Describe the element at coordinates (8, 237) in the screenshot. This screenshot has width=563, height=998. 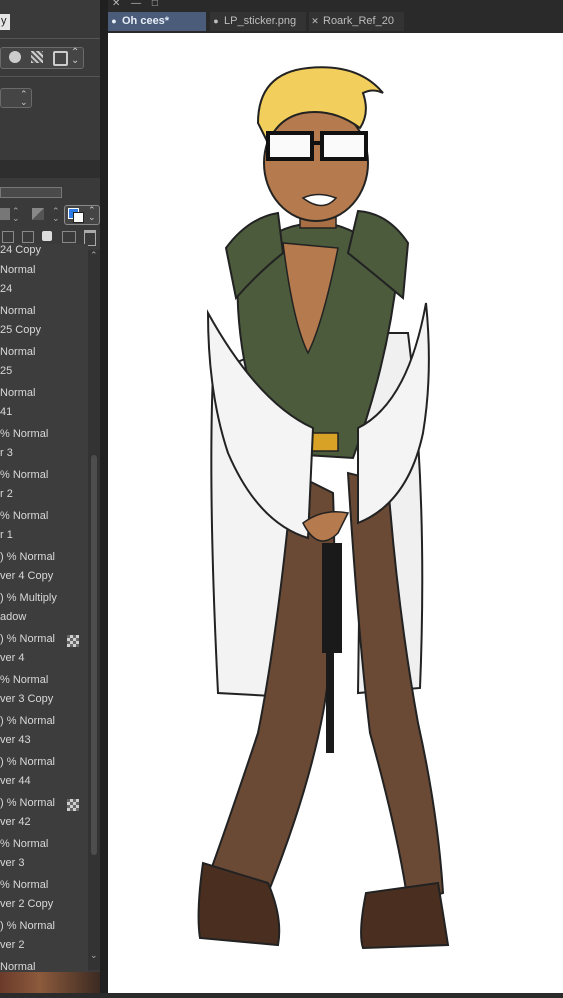
I see `new-layer-icon` at that location.